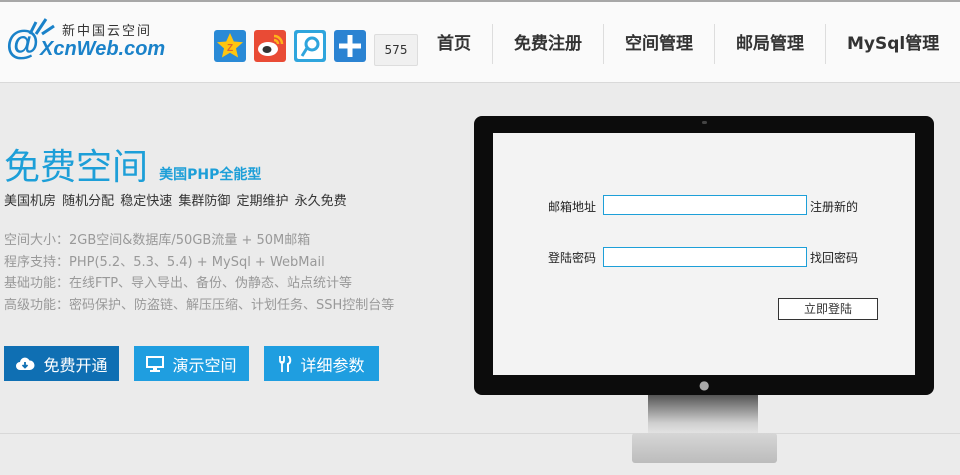  I want to click on spec-item-size: 空间大小：2GB空间&数据库/50GB流量 + 50M邮箱, so click(157, 240).